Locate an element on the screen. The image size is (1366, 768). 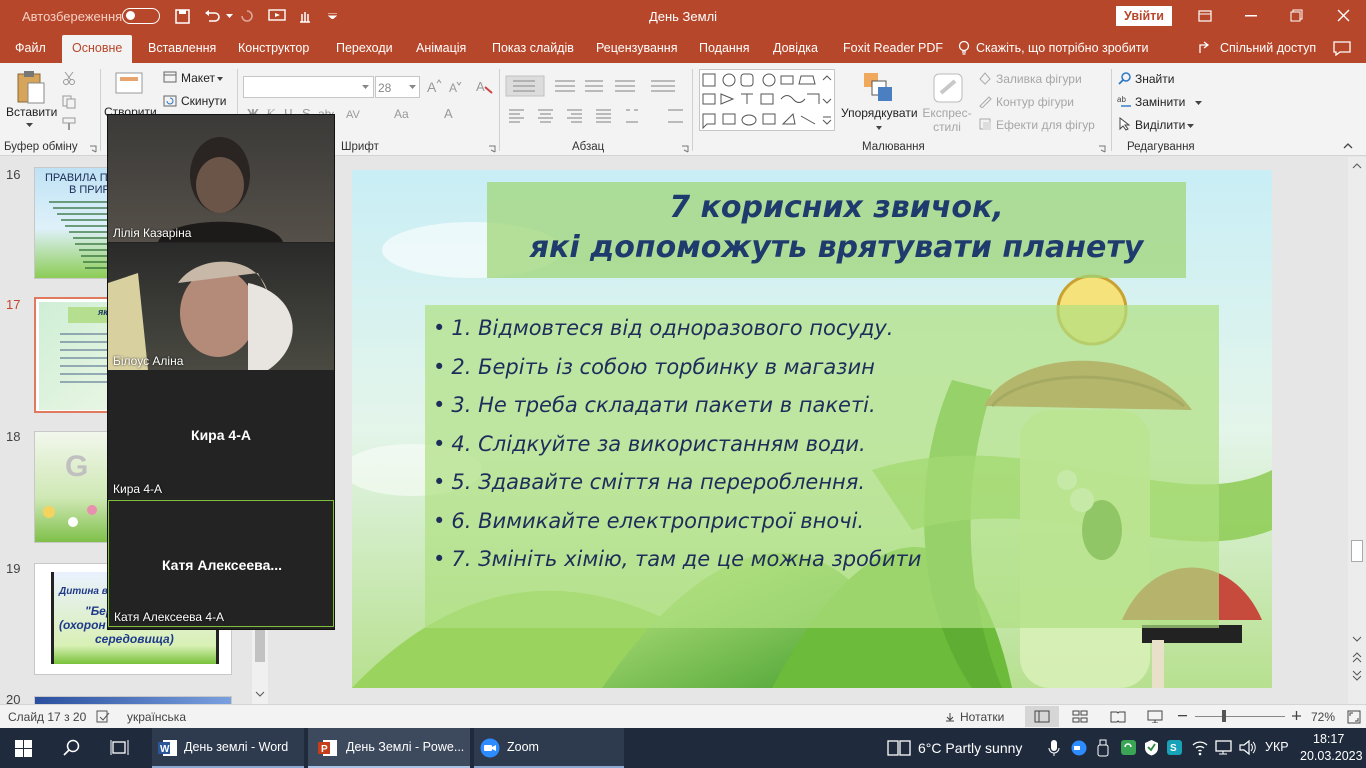
slideshow-view-icon is located at coordinates (1155, 716).